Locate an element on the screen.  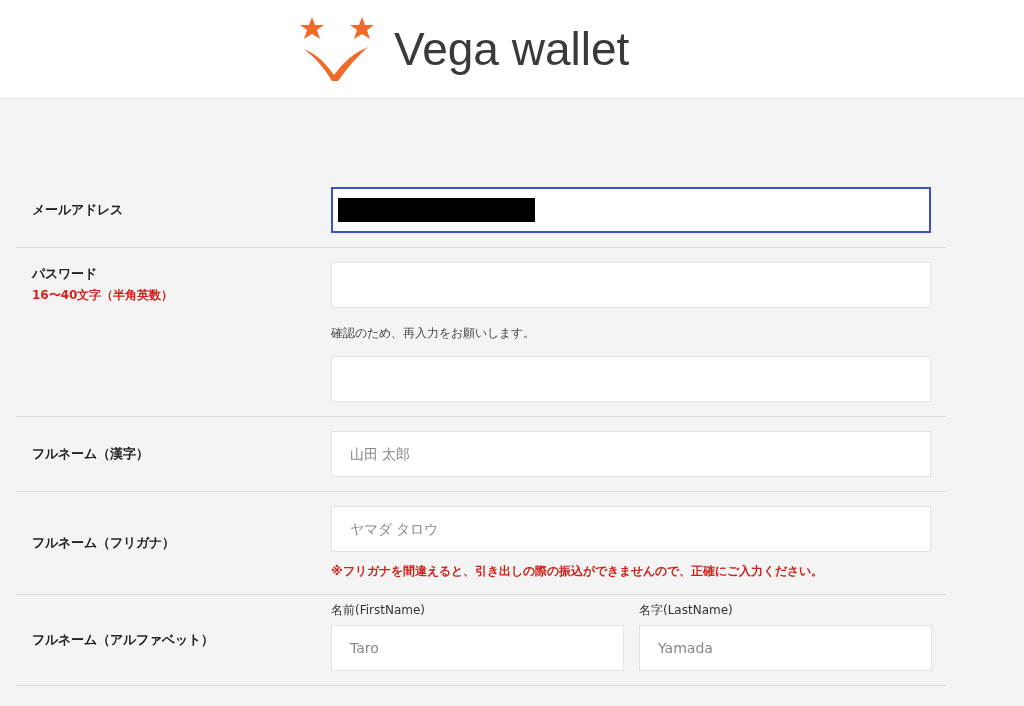
hint-text: 確認のため、再入力をお願いします。 is located at coordinates (433, 333).